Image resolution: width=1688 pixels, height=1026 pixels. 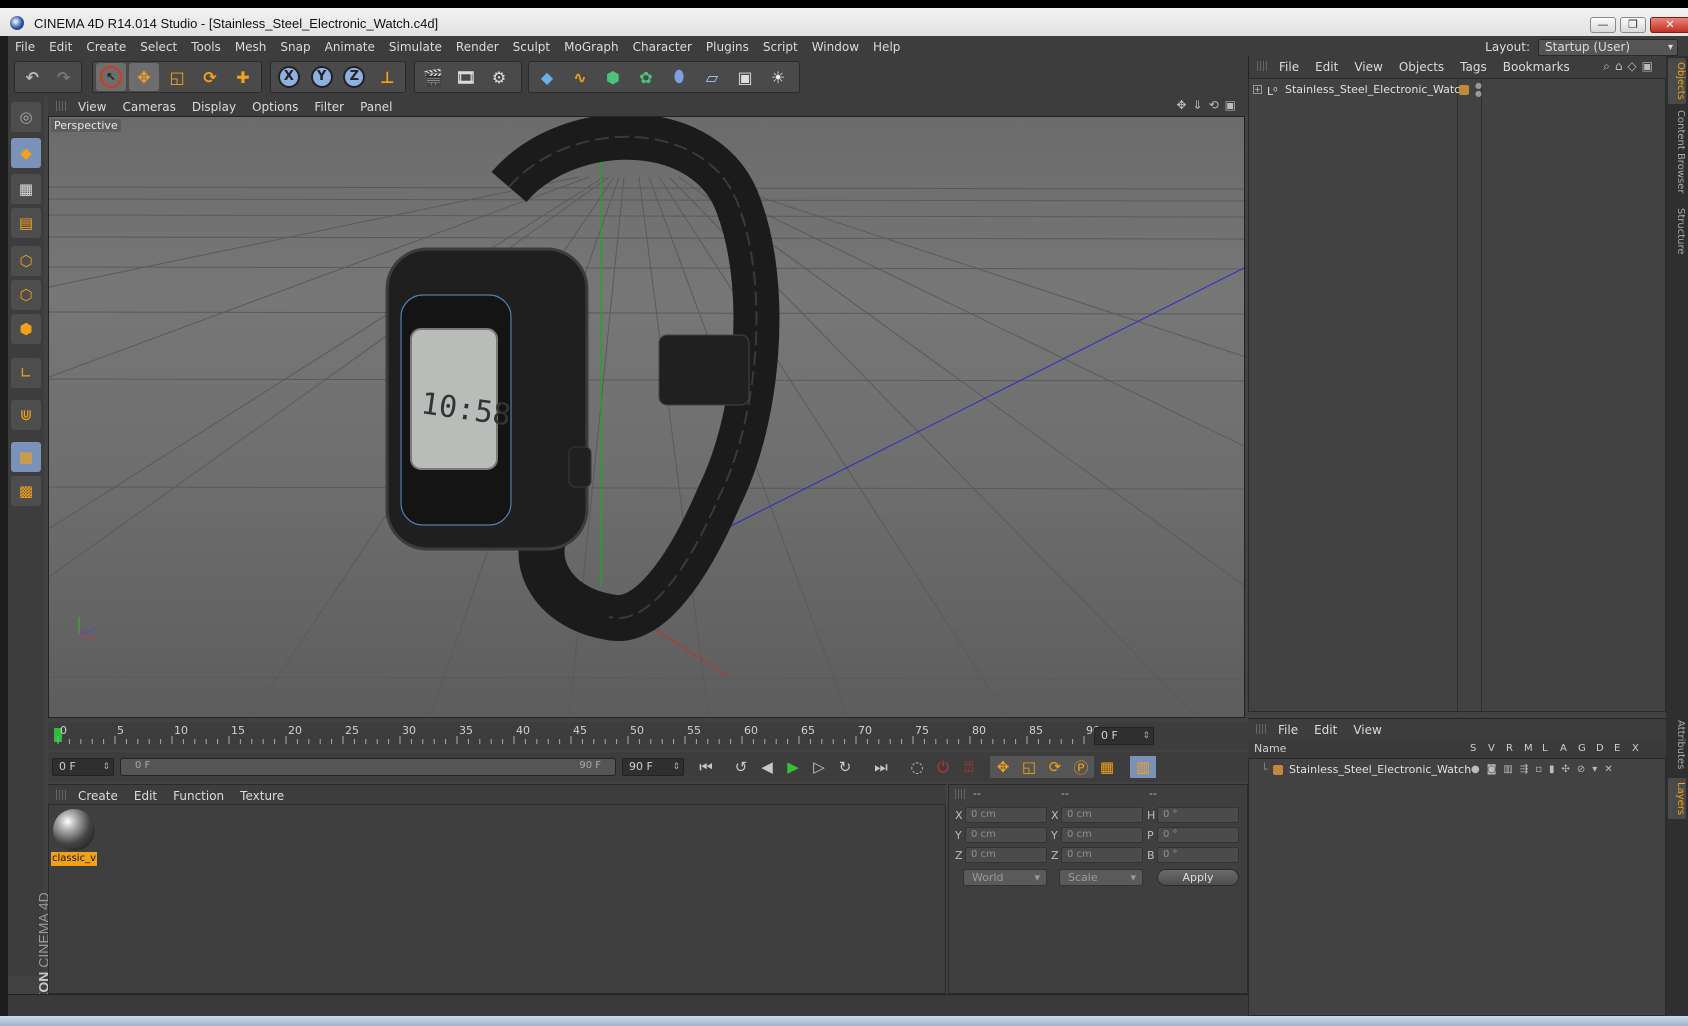 What do you see at coordinates (835, 47) in the screenshot?
I see `menu-window: Window` at bounding box center [835, 47].